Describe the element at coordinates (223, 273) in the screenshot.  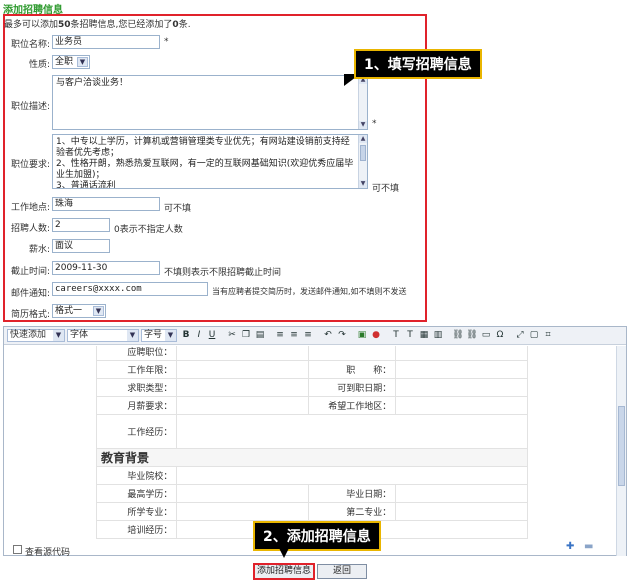
I see `deadline-hint: 不填则表示不限招聘截止时间` at that location.